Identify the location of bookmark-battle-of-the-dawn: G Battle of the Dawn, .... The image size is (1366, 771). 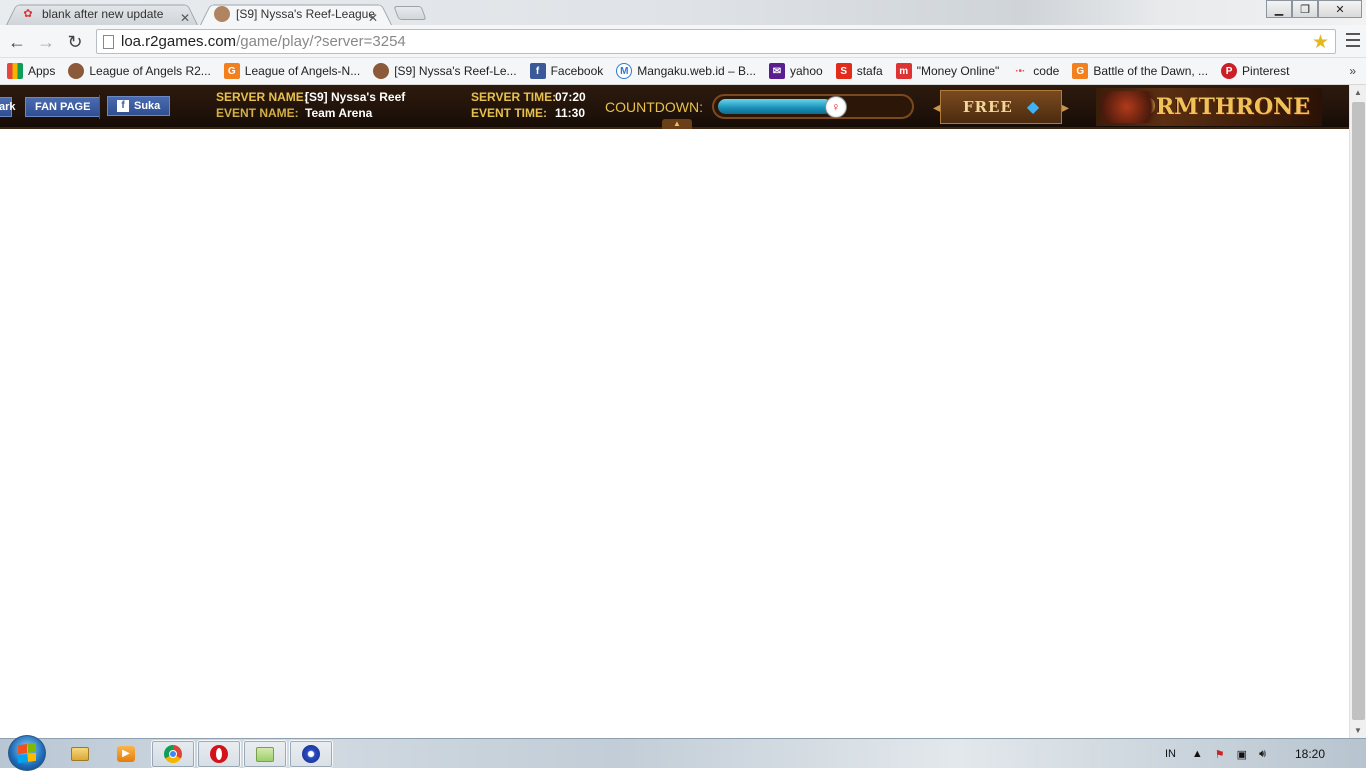
(1140, 71).